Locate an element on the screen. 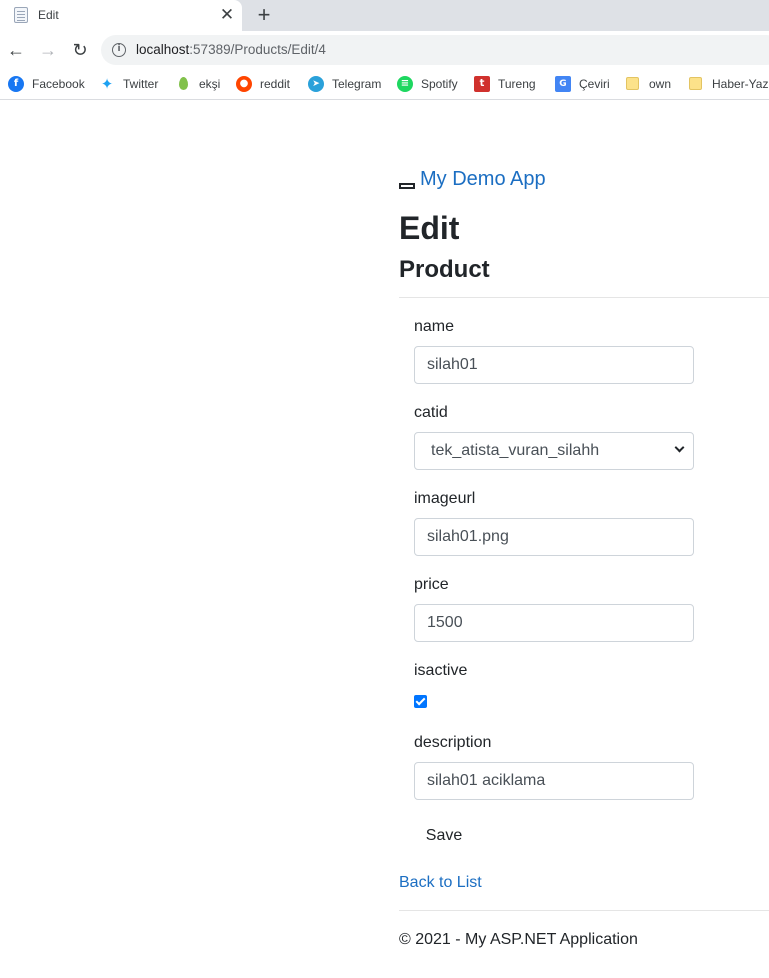  spotify-icon: ≡ is located at coordinates (405, 84).